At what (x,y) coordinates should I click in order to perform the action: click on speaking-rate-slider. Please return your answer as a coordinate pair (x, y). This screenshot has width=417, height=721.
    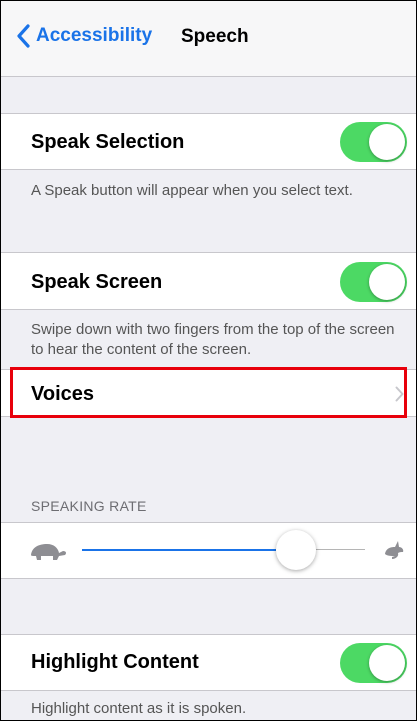
    Looking at the image, I should click on (223, 550).